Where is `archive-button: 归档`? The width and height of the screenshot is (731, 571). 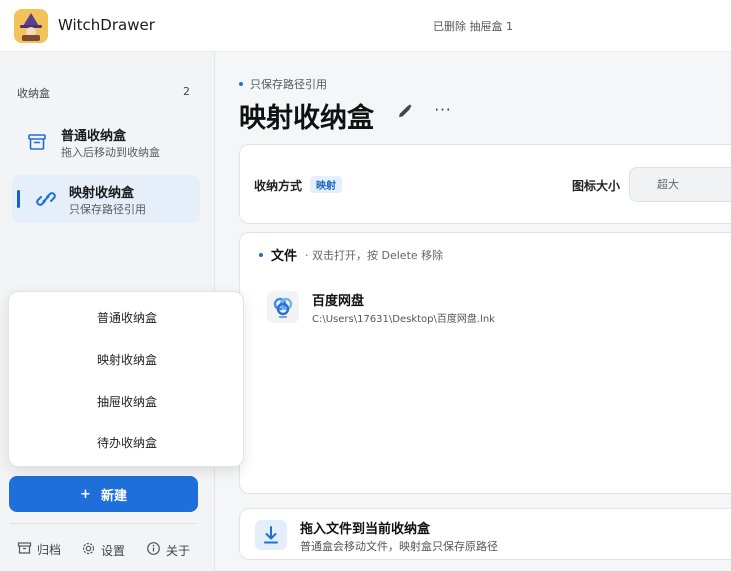 archive-button: 归档 is located at coordinates (39, 549).